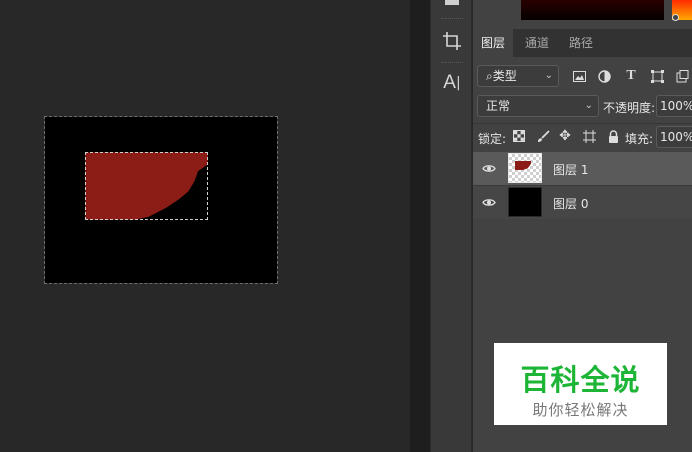 This screenshot has width=692, height=452. I want to click on opacity-label: 不透明度:, so click(629, 108).